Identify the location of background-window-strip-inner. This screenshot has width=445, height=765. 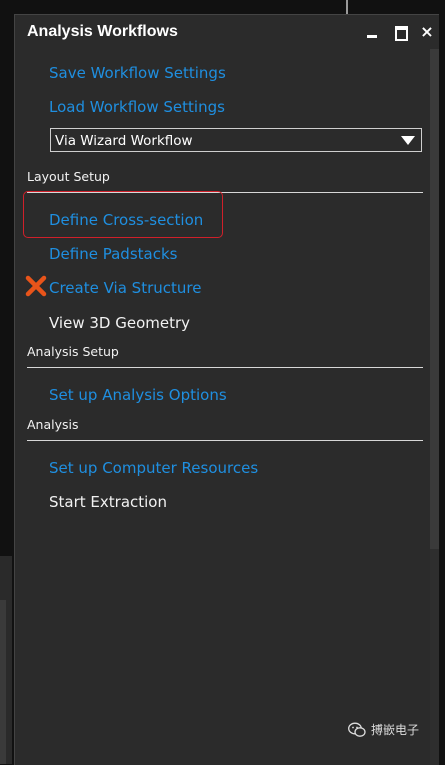
(3, 682).